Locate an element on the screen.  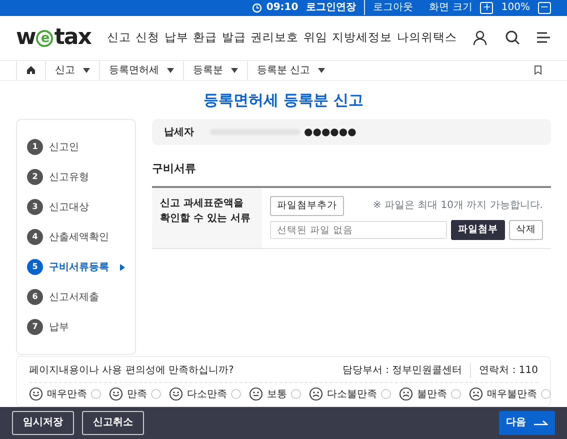
nav-link: 신청 is located at coordinates (148, 37).